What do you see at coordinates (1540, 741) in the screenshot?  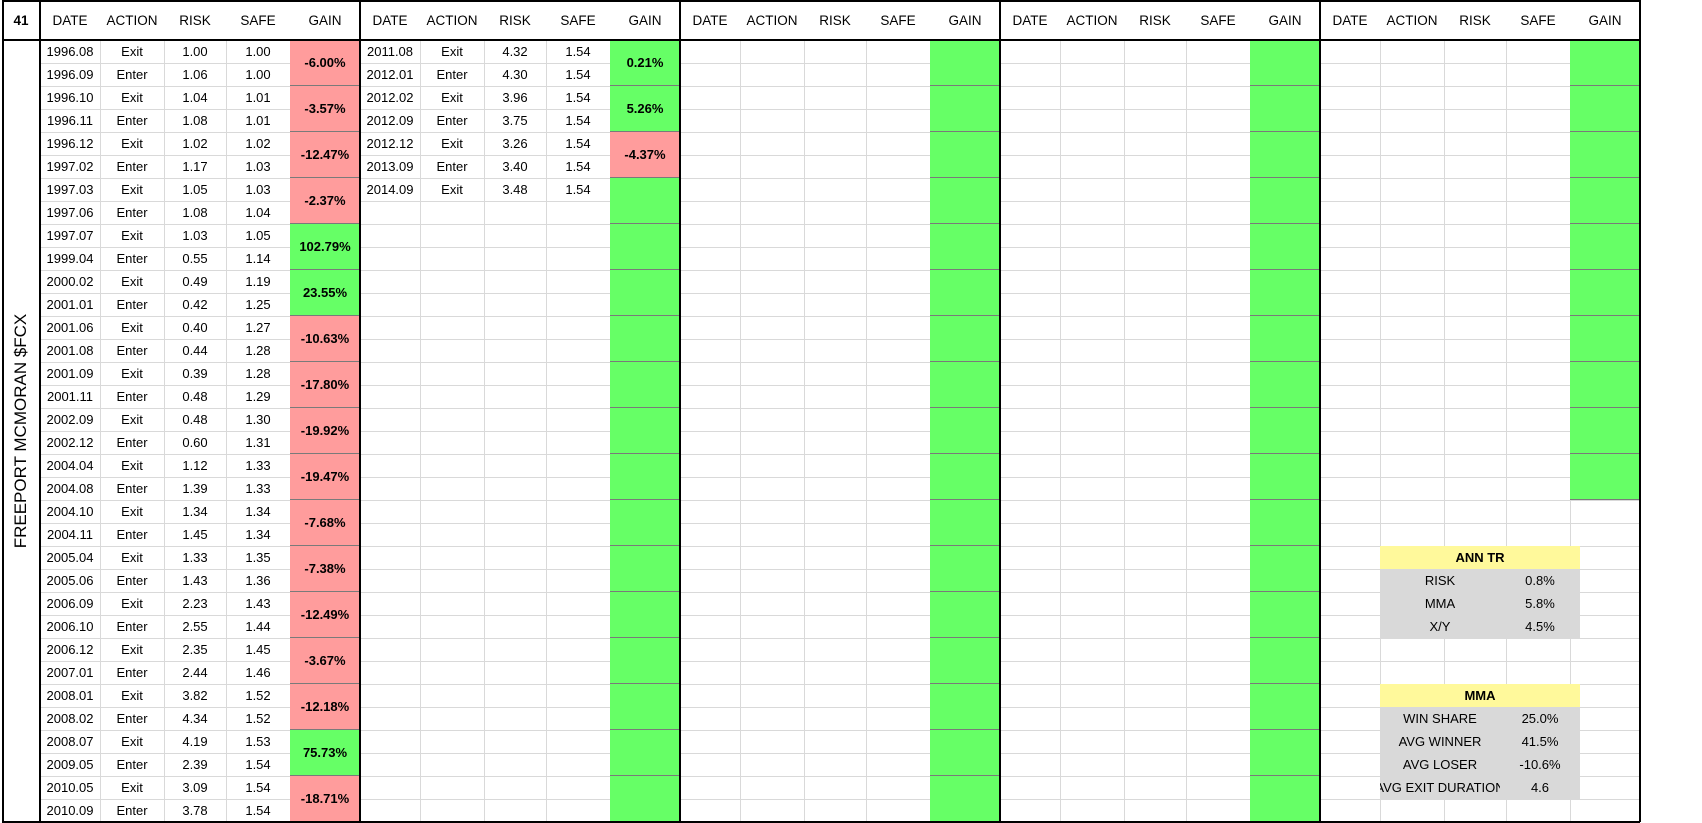 I see `mma-stat-value: 41.5%` at bounding box center [1540, 741].